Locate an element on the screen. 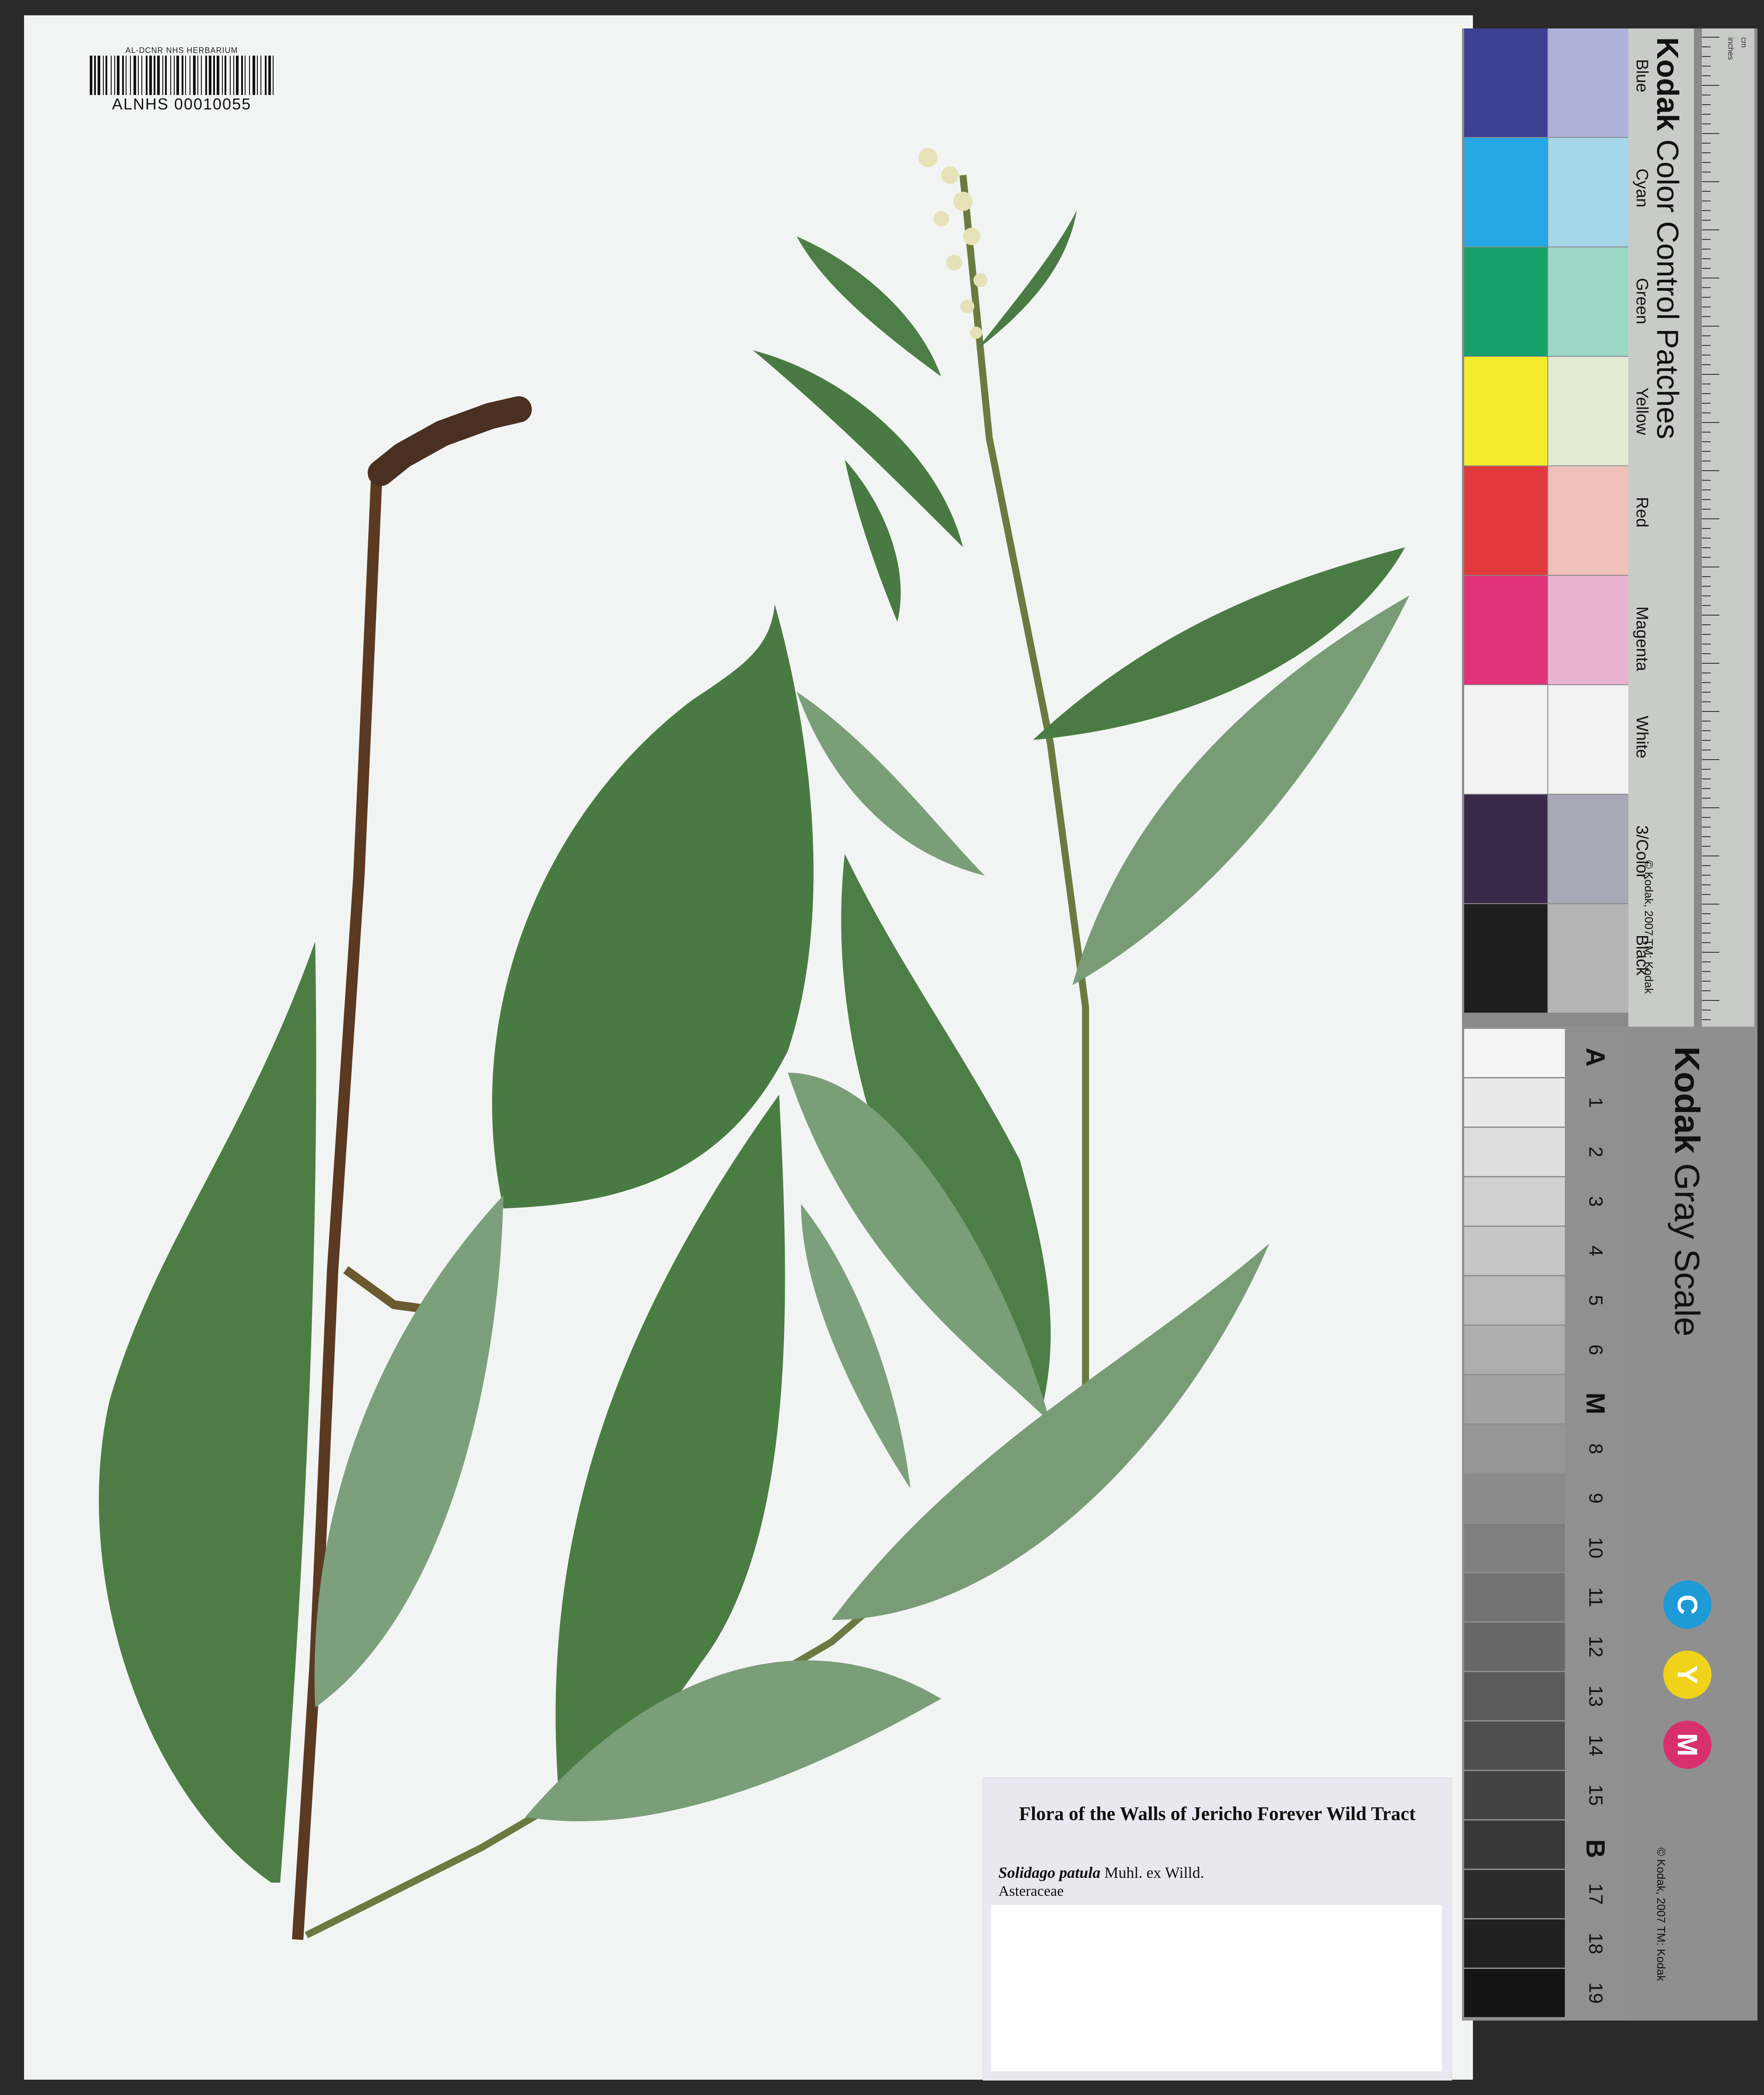  gray-card-title: Gray Scale is located at coordinates (1688, 1250).